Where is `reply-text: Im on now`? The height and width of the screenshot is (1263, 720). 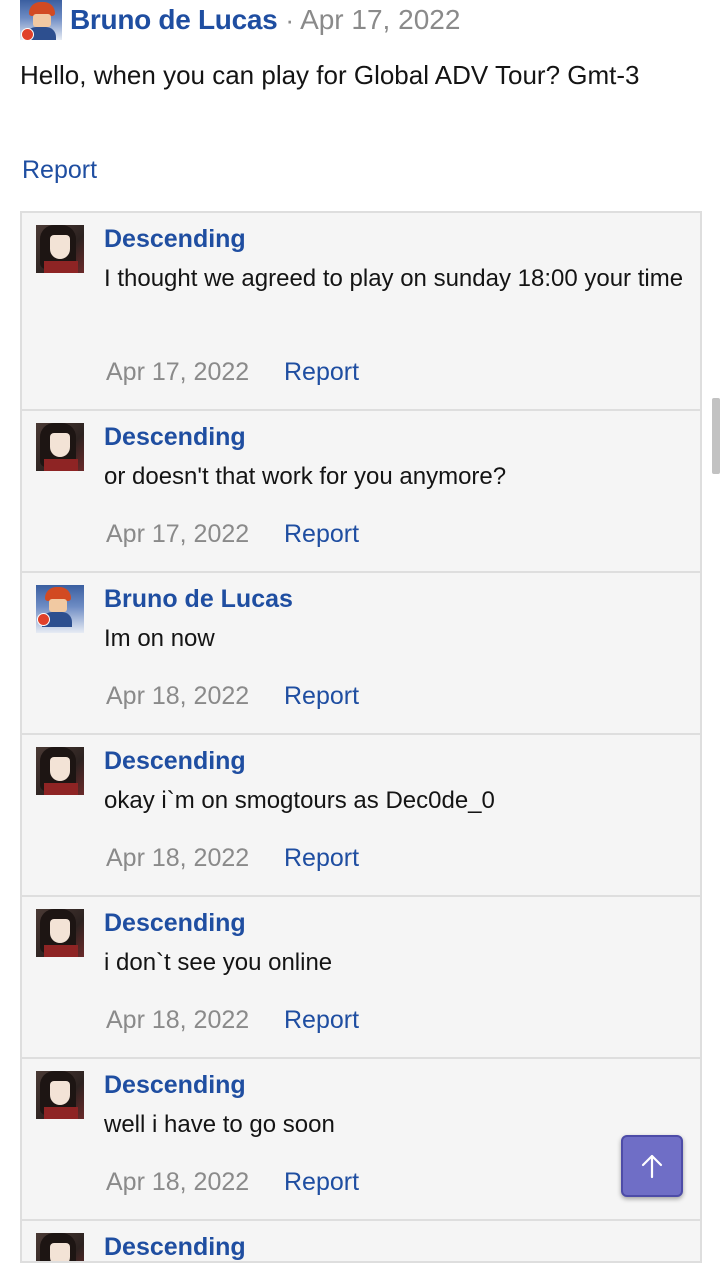 reply-text: Im on now is located at coordinates (159, 638).